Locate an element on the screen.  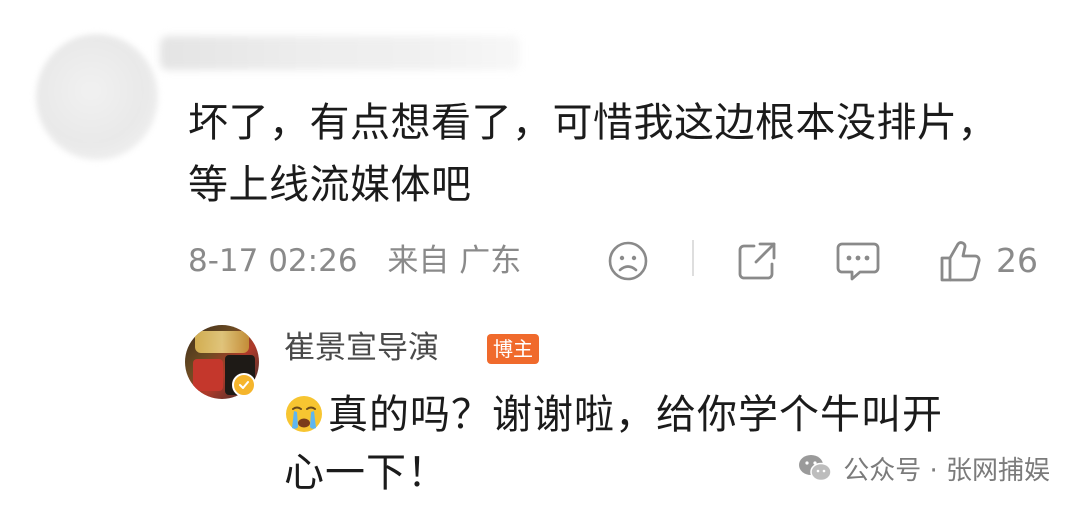
watermark-text: 公众号 · 张网捕娱 is located at coordinates (946, 470).